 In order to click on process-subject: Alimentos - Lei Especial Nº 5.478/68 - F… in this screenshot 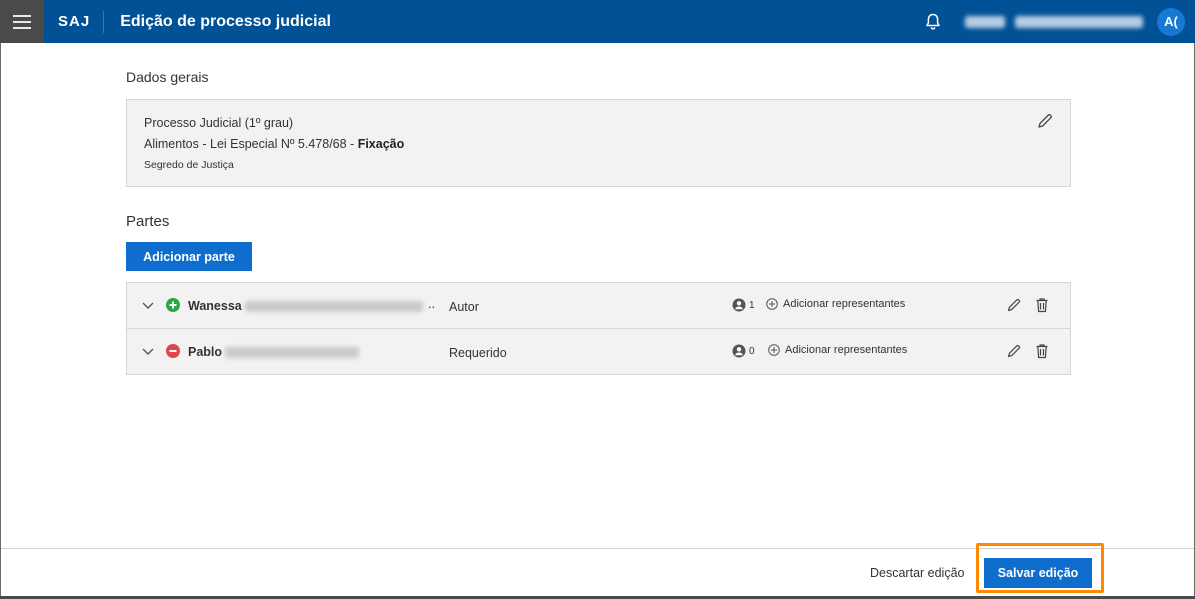, I will do `click(274, 144)`.